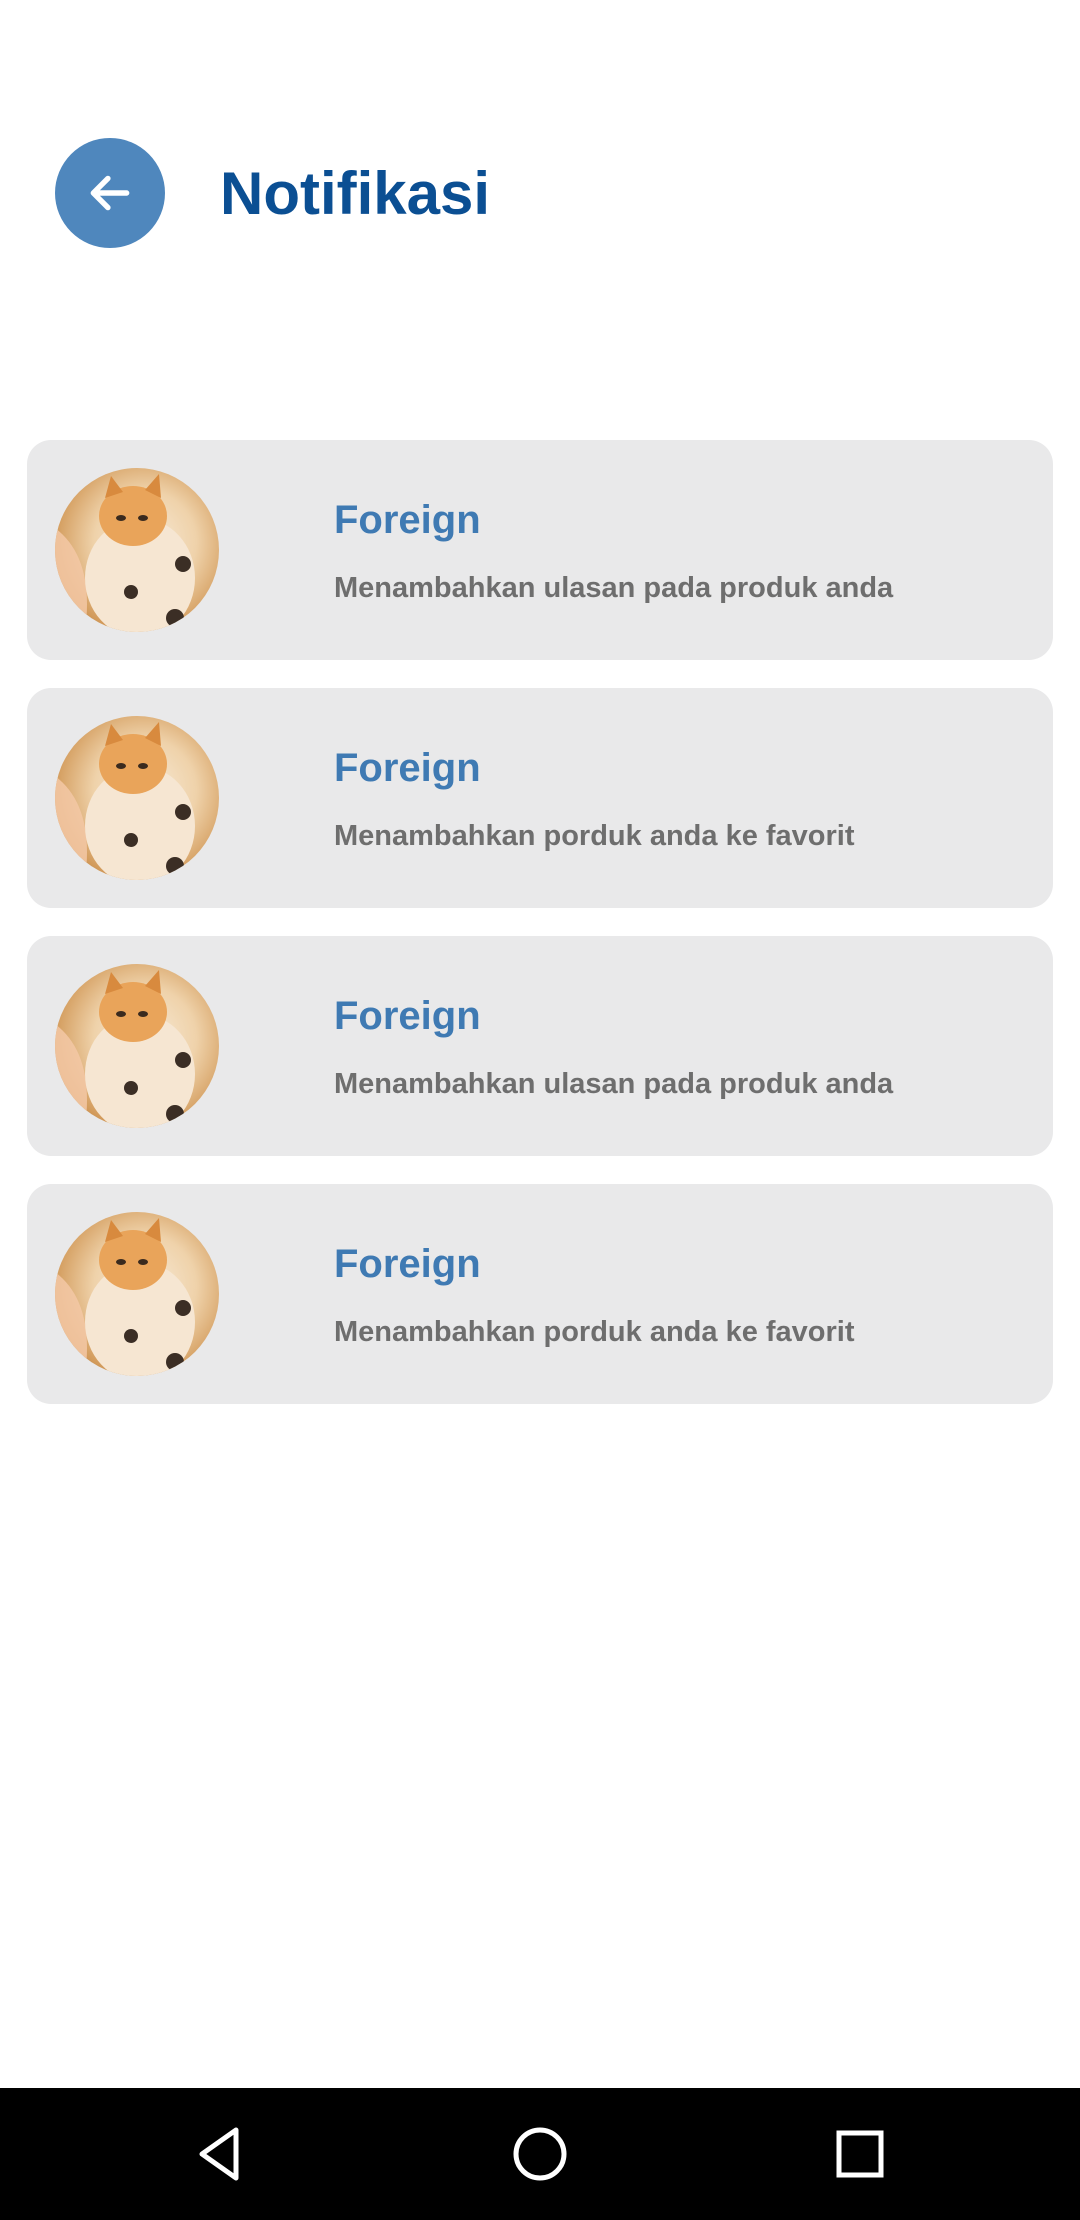  I want to click on page-title: Notifikasi, so click(355, 193).